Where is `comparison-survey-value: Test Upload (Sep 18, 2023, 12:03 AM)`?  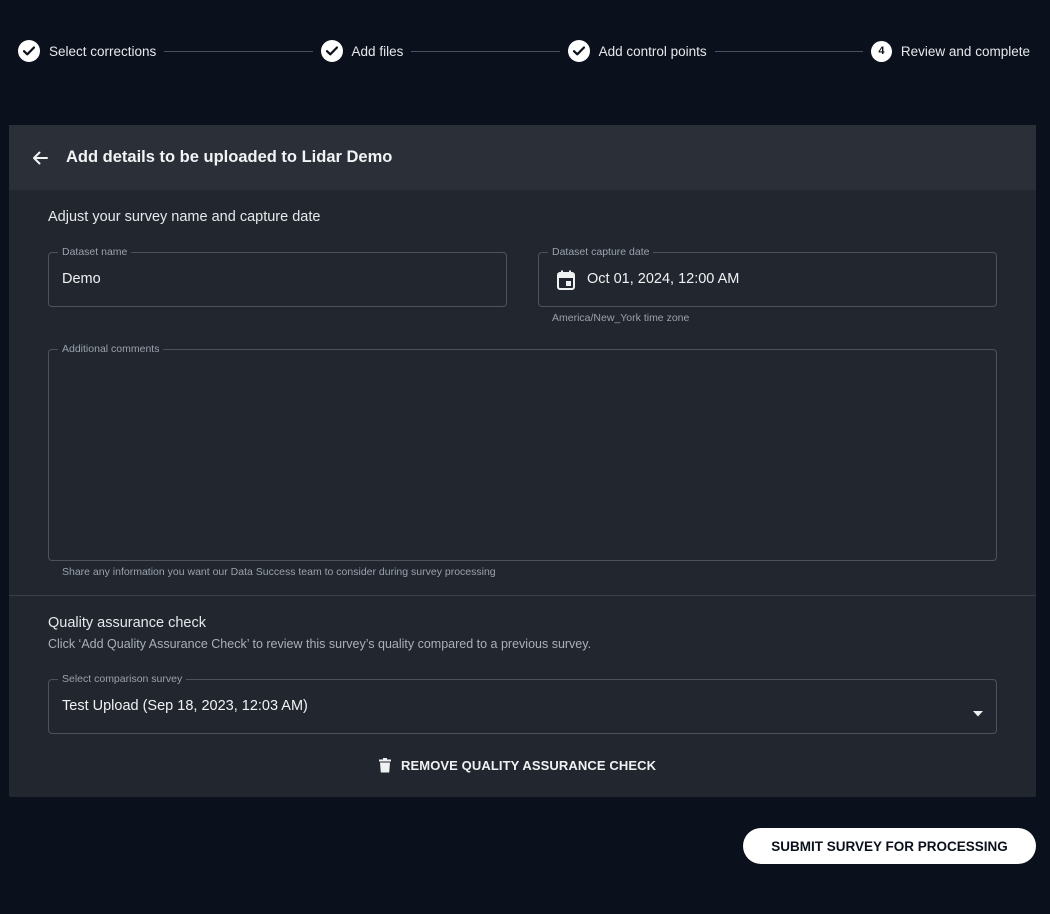 comparison-survey-value: Test Upload (Sep 18, 2023, 12:03 AM) is located at coordinates (185, 706).